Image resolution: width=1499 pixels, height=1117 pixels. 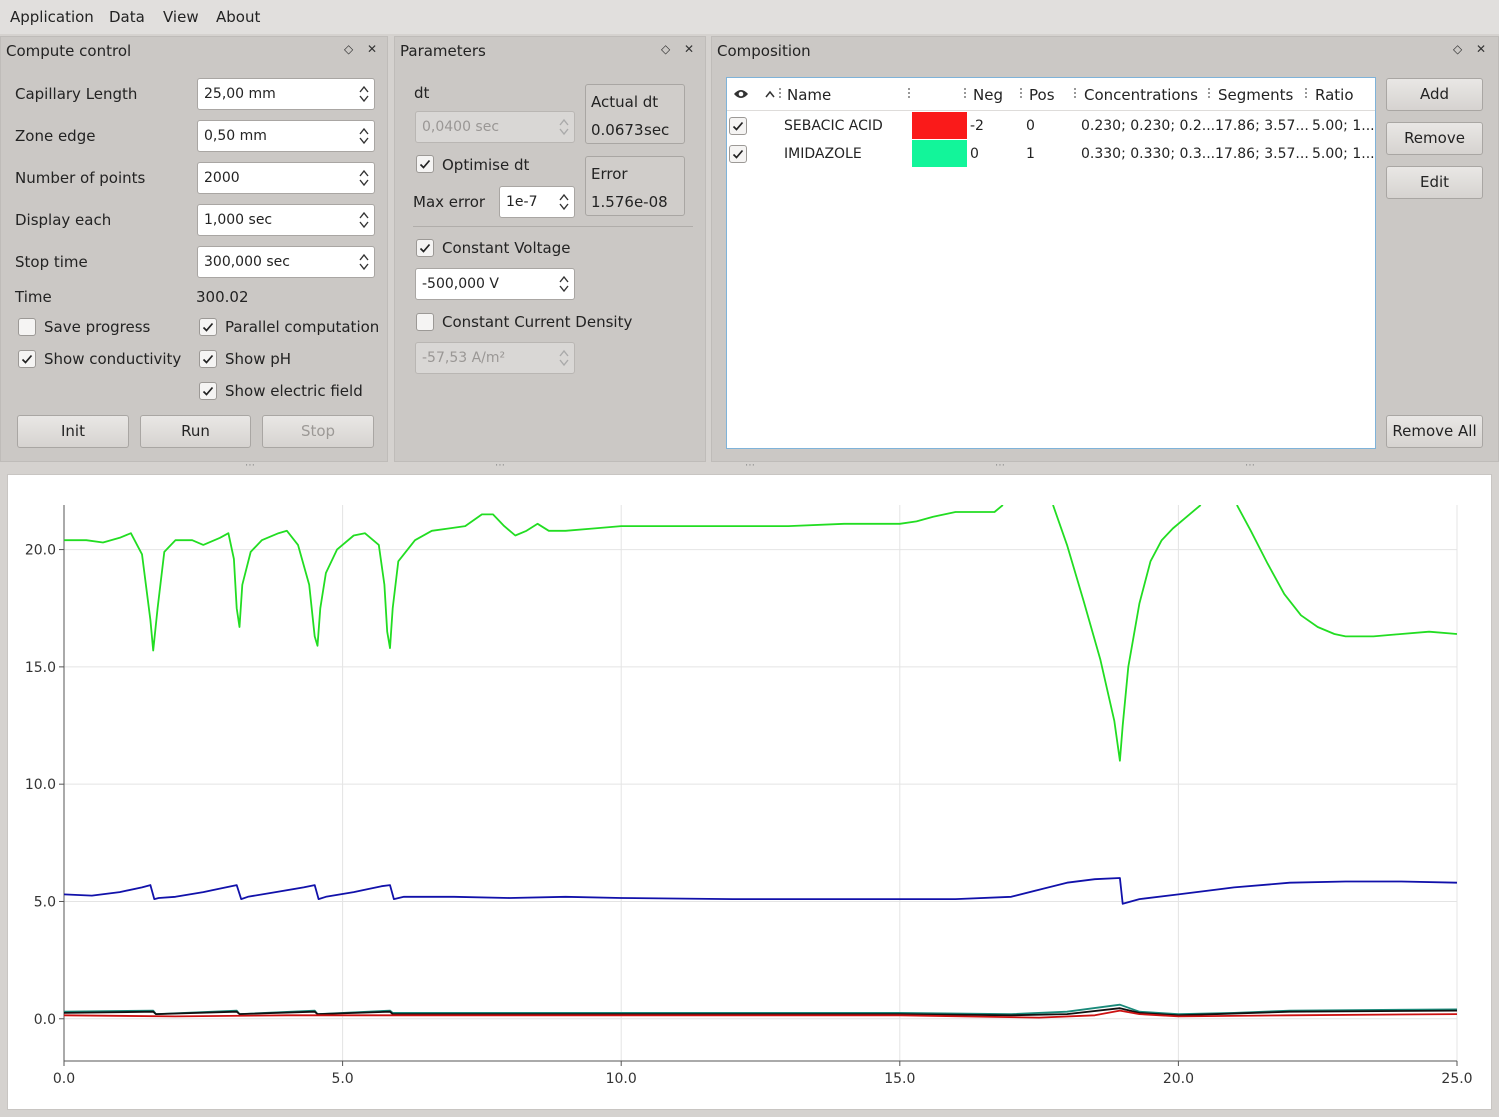 I want to click on zone-edge-spinbox: 0,50 mm, so click(x=286, y=136).